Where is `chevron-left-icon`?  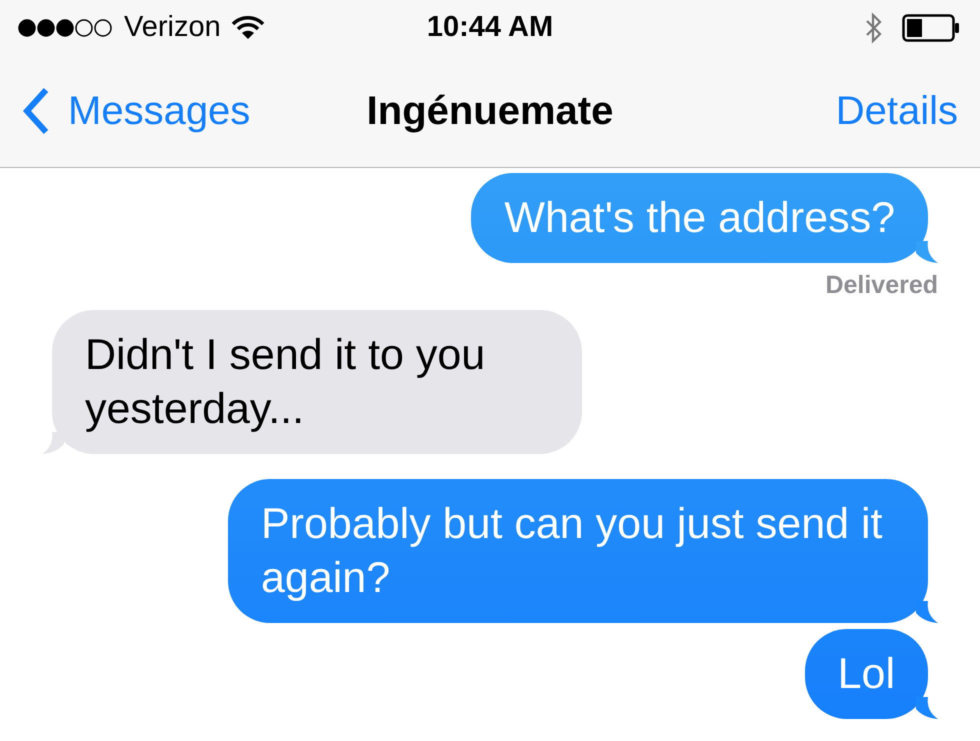
chevron-left-icon is located at coordinates (36, 111).